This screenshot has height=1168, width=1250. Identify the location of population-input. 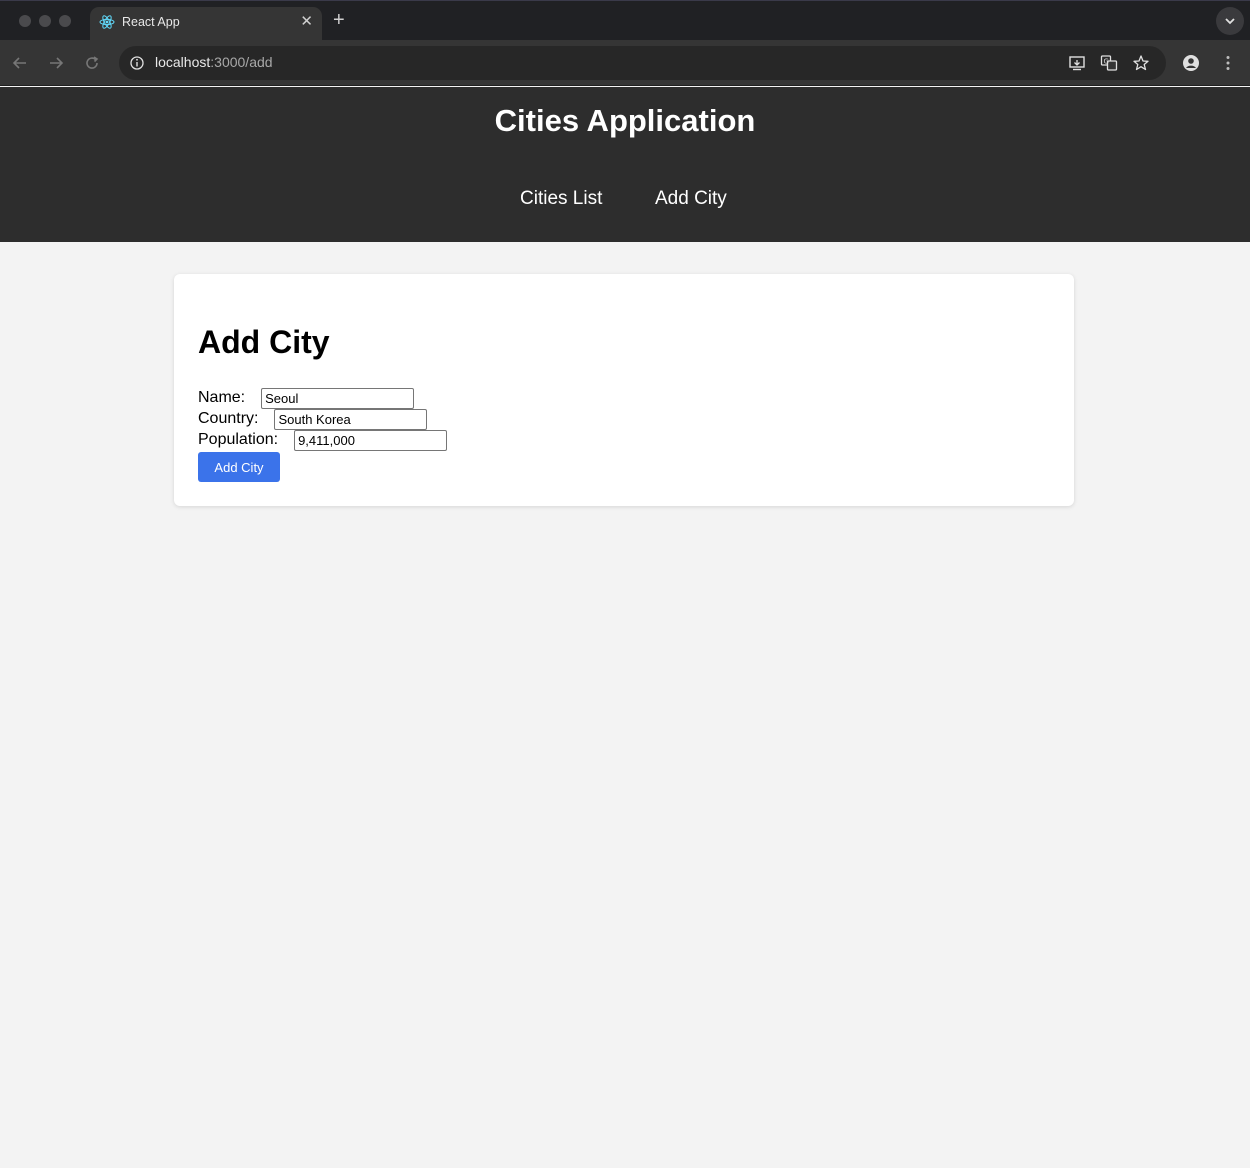
(371, 440).